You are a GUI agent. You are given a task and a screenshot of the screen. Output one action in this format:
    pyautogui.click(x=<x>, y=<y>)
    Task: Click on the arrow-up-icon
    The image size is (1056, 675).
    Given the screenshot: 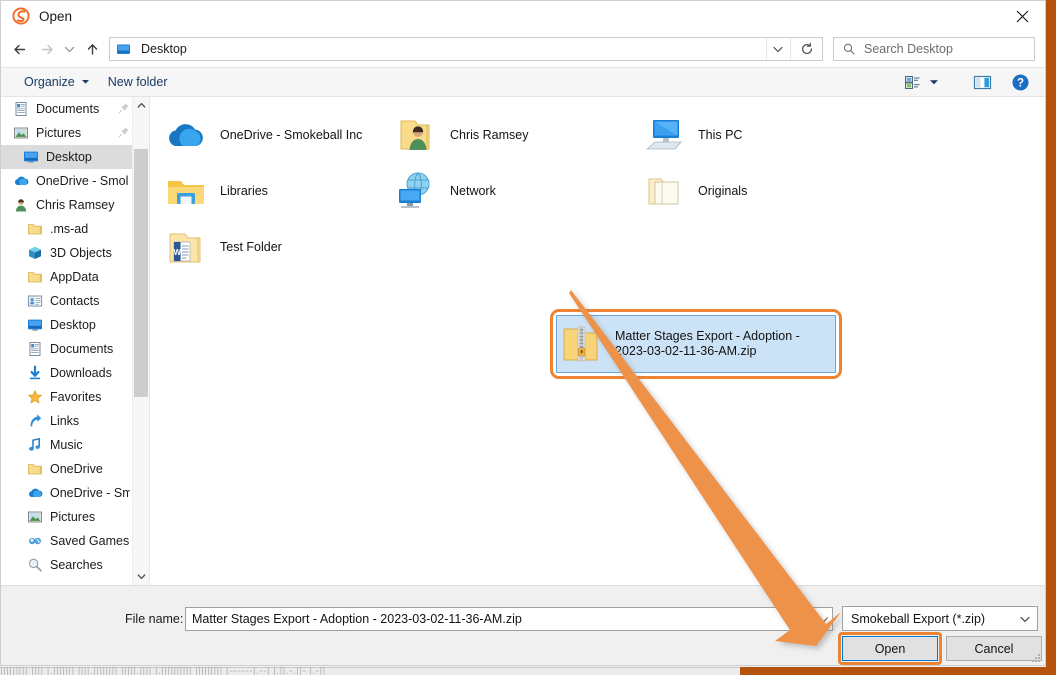 What is the action you would take?
    pyautogui.click(x=92, y=49)
    